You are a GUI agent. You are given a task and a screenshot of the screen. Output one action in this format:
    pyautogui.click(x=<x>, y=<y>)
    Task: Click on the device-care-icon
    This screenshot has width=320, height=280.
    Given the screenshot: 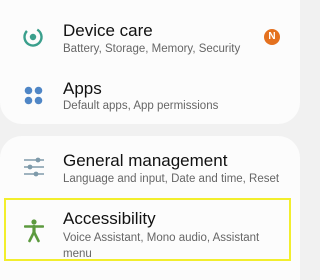 What is the action you would take?
    pyautogui.click(x=33, y=39)
    